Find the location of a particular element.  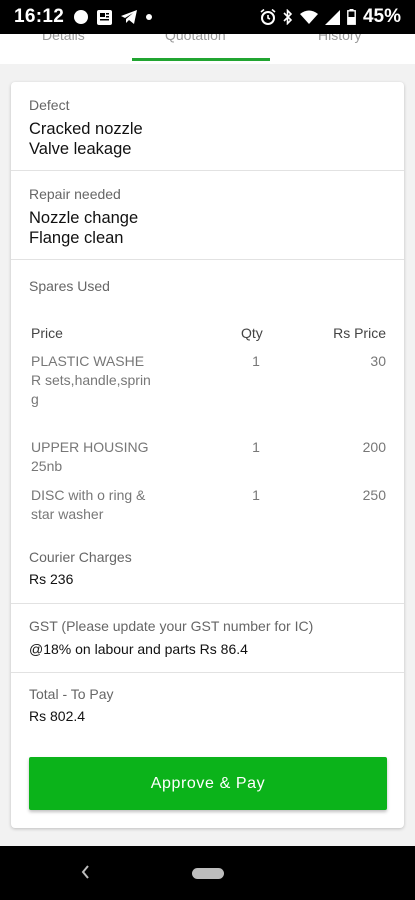

defect-label: Defect is located at coordinates (49, 105).